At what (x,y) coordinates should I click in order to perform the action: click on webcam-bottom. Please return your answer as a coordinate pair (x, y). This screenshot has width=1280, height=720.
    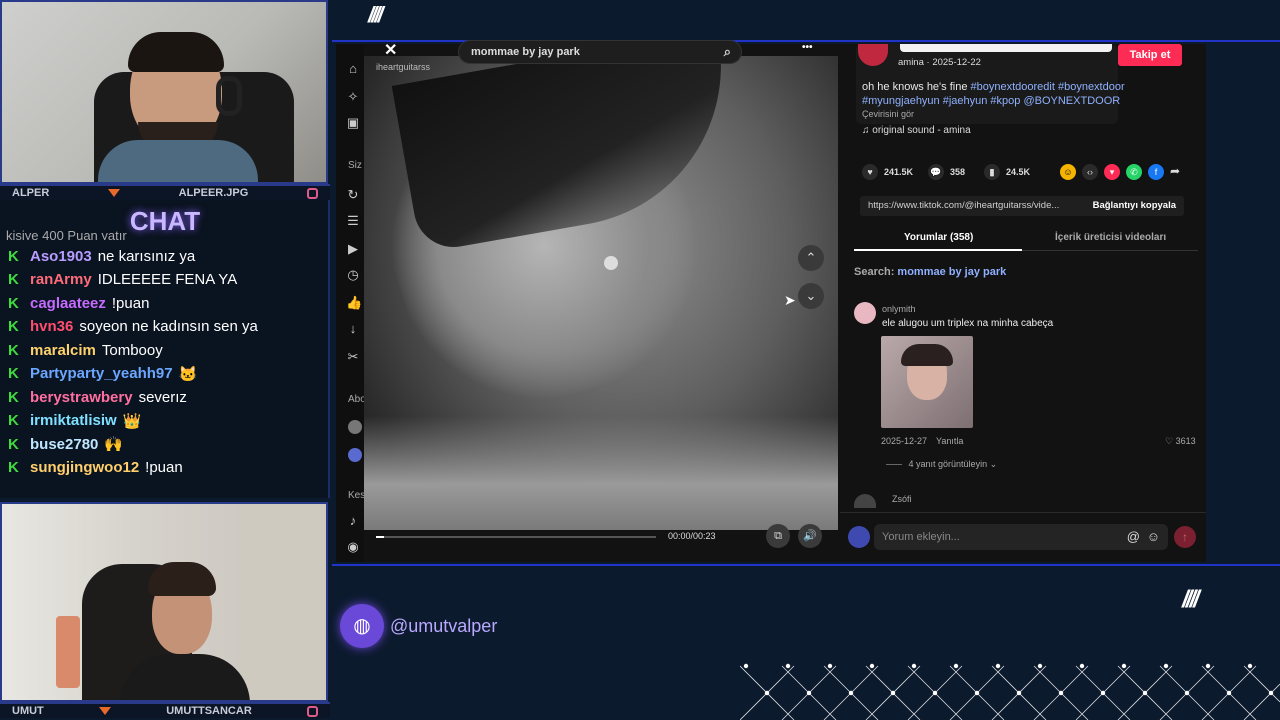
    Looking at the image, I should click on (164, 602).